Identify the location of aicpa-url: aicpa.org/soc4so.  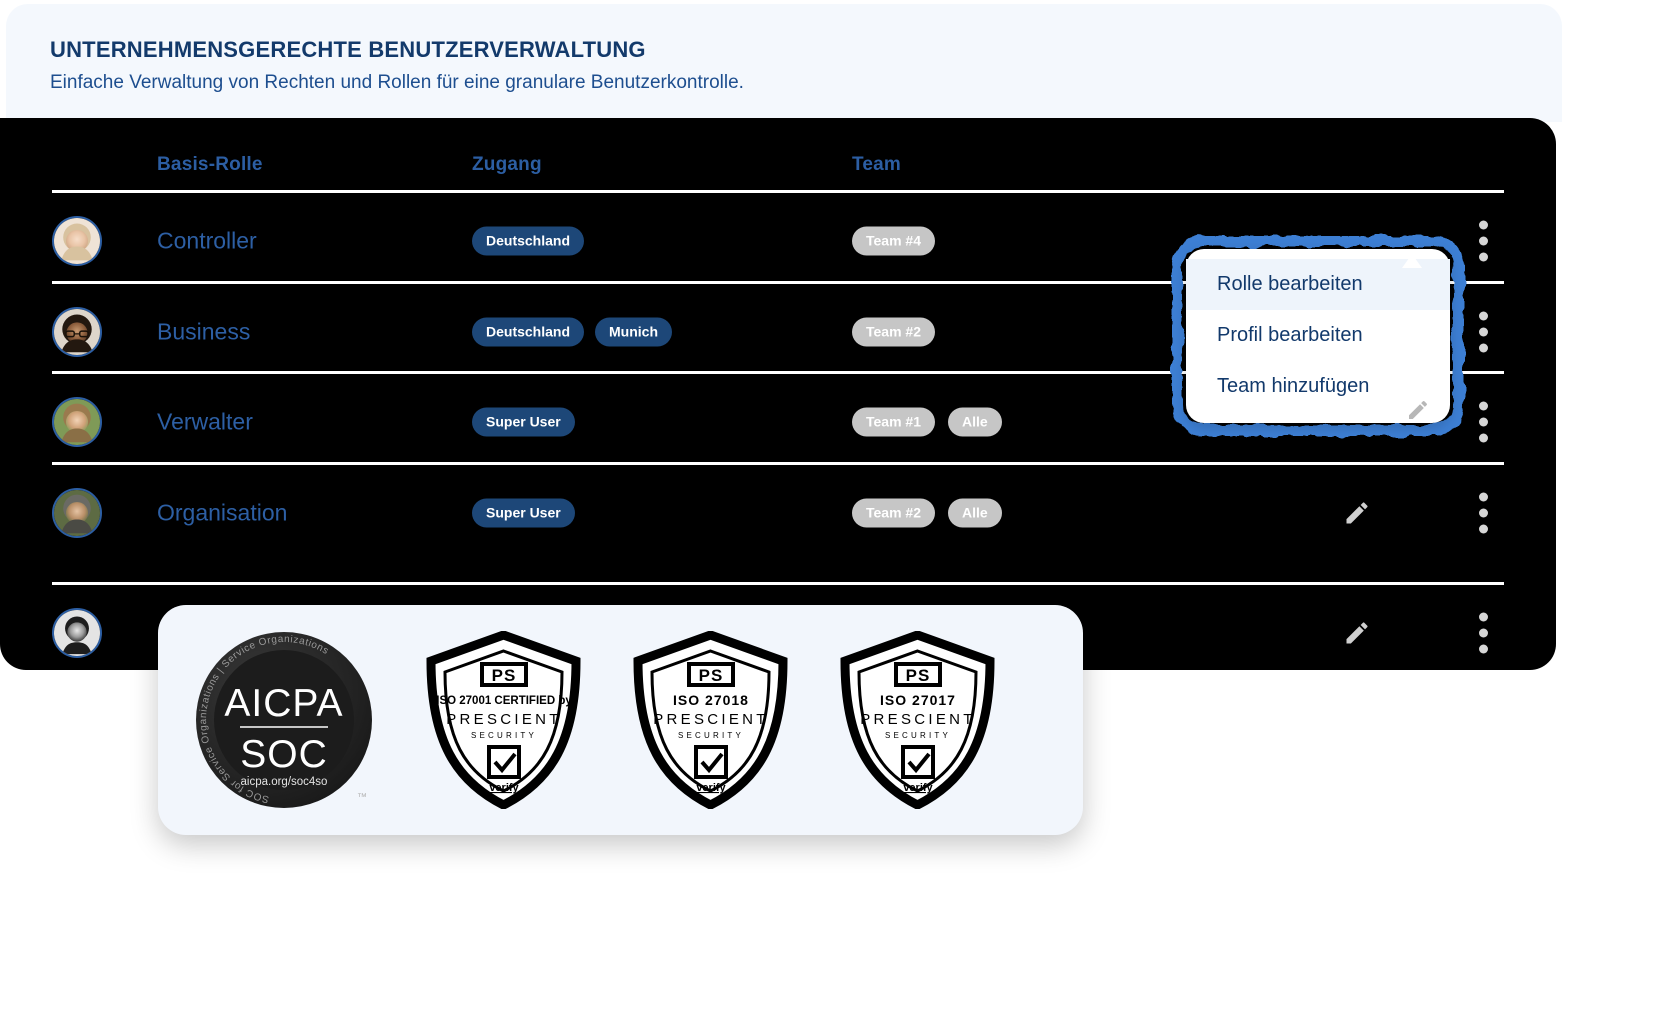
(284, 782).